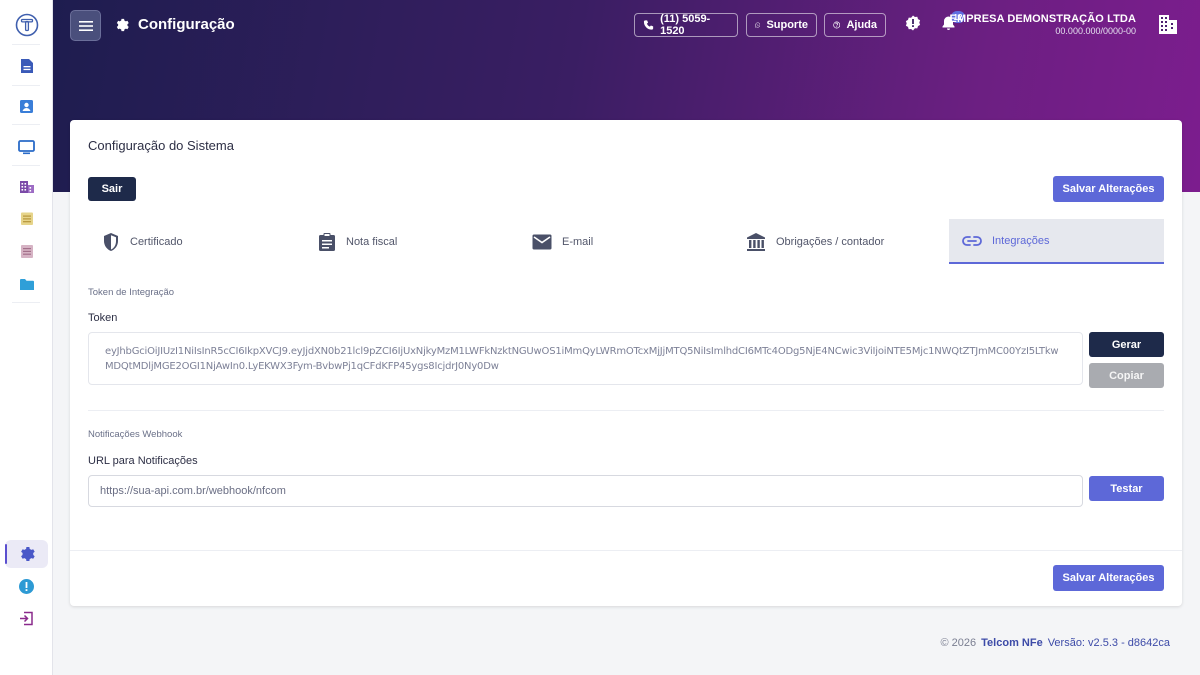 This screenshot has height=675, width=1200. What do you see at coordinates (542, 241) in the screenshot?
I see `mail-icon` at bounding box center [542, 241].